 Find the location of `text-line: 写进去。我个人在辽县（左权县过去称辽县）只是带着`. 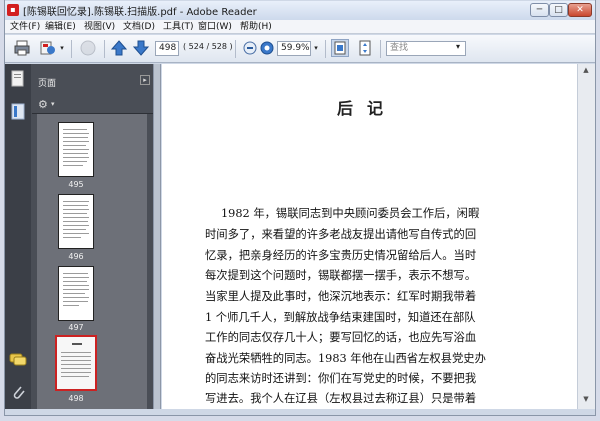

text-line: 写进去。我个人在辽县（左权县过去称辽县）只是带着 is located at coordinates (341, 398).